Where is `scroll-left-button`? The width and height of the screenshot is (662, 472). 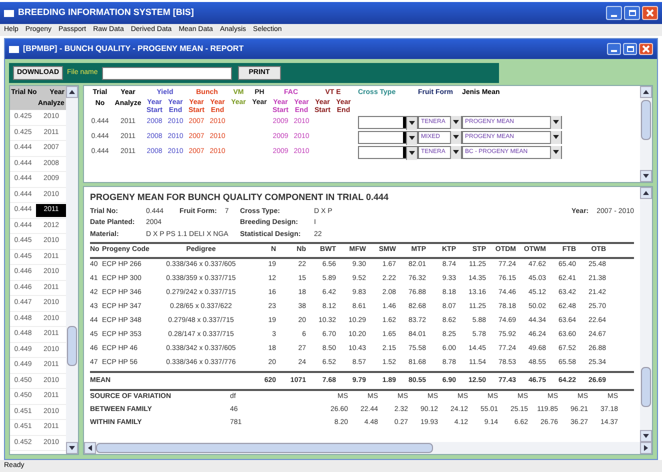
scroll-left-button is located at coordinates (90, 448).